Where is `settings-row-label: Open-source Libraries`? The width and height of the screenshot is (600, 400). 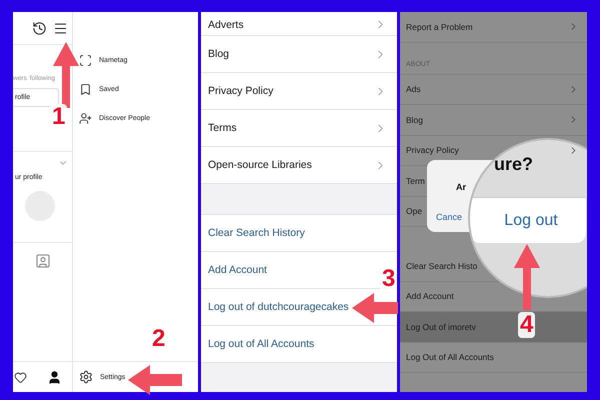
settings-row-label: Open-source Libraries is located at coordinates (260, 165).